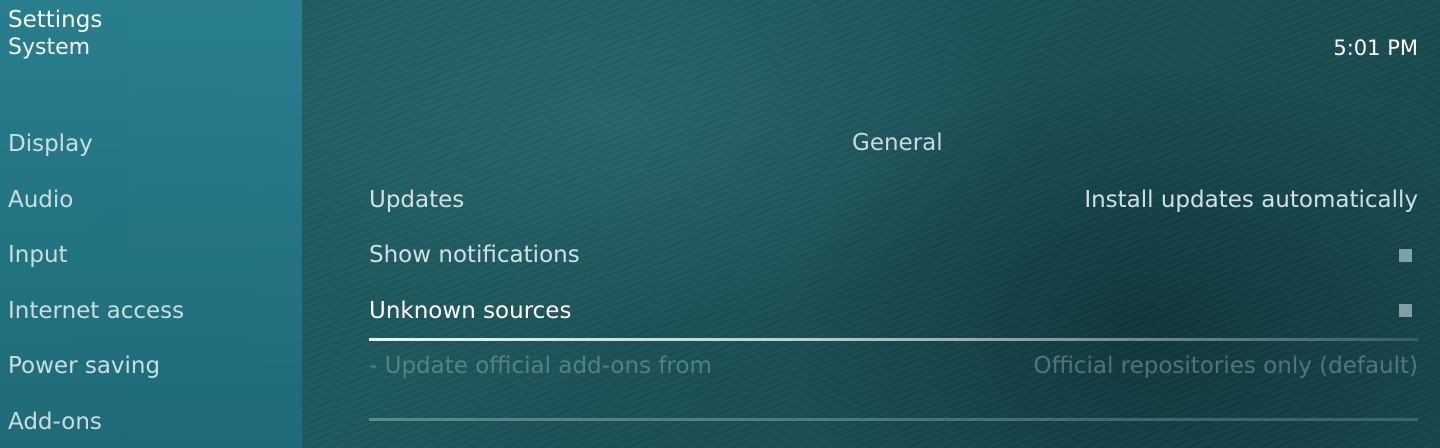  I want to click on sidebar-item-input: Input, so click(151, 256).